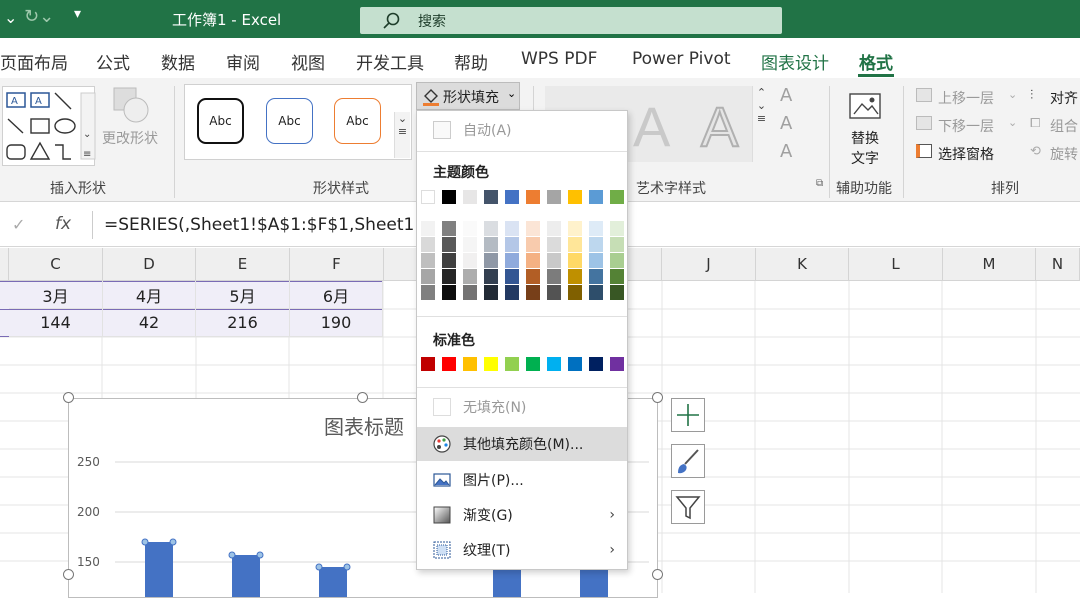  Describe the element at coordinates (243, 295) in the screenshot. I see `cell-e1: 5月` at that location.